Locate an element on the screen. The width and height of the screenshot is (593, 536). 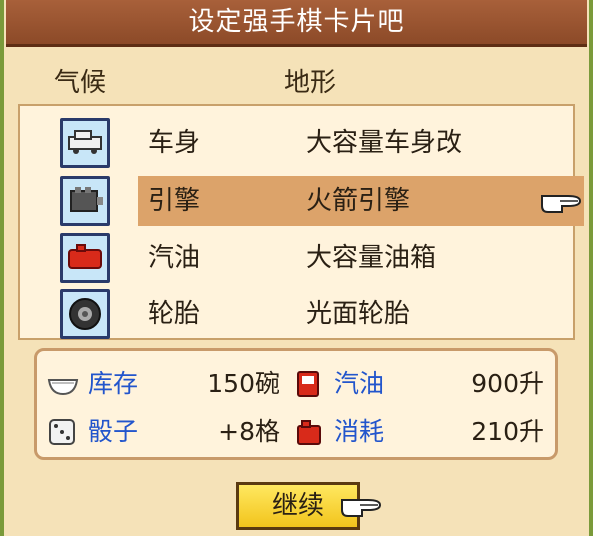
stat-consumption: 消耗 210升 is located at coordinates (418, 432).